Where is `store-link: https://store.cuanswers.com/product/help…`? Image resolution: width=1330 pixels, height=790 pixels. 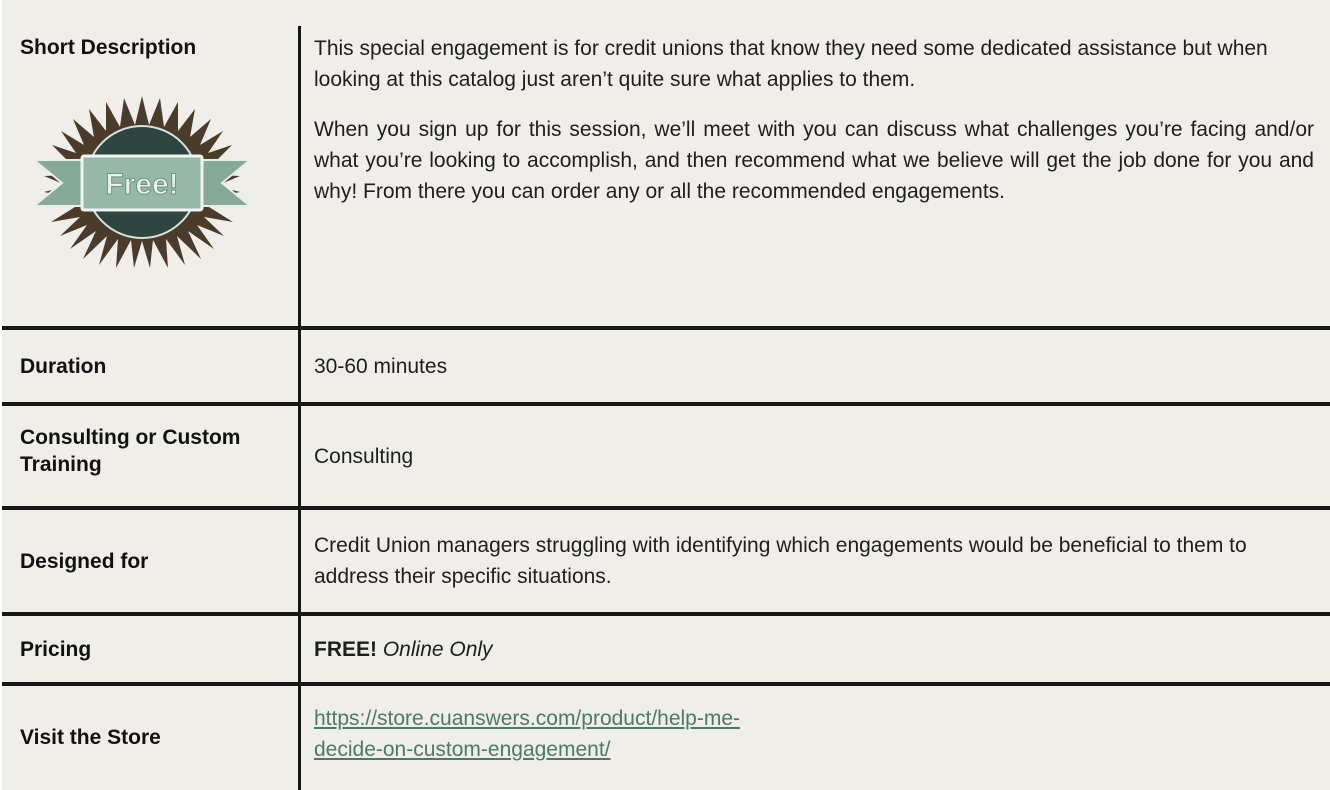
store-link: https://store.cuanswers.com/product/help… is located at coordinates (527, 734).